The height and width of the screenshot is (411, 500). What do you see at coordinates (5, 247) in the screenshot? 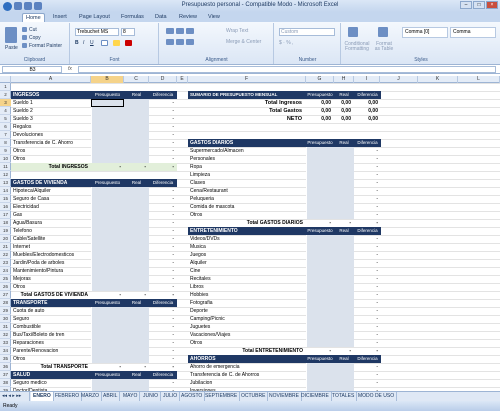
I see `row-header: 21` at bounding box center [5, 247].